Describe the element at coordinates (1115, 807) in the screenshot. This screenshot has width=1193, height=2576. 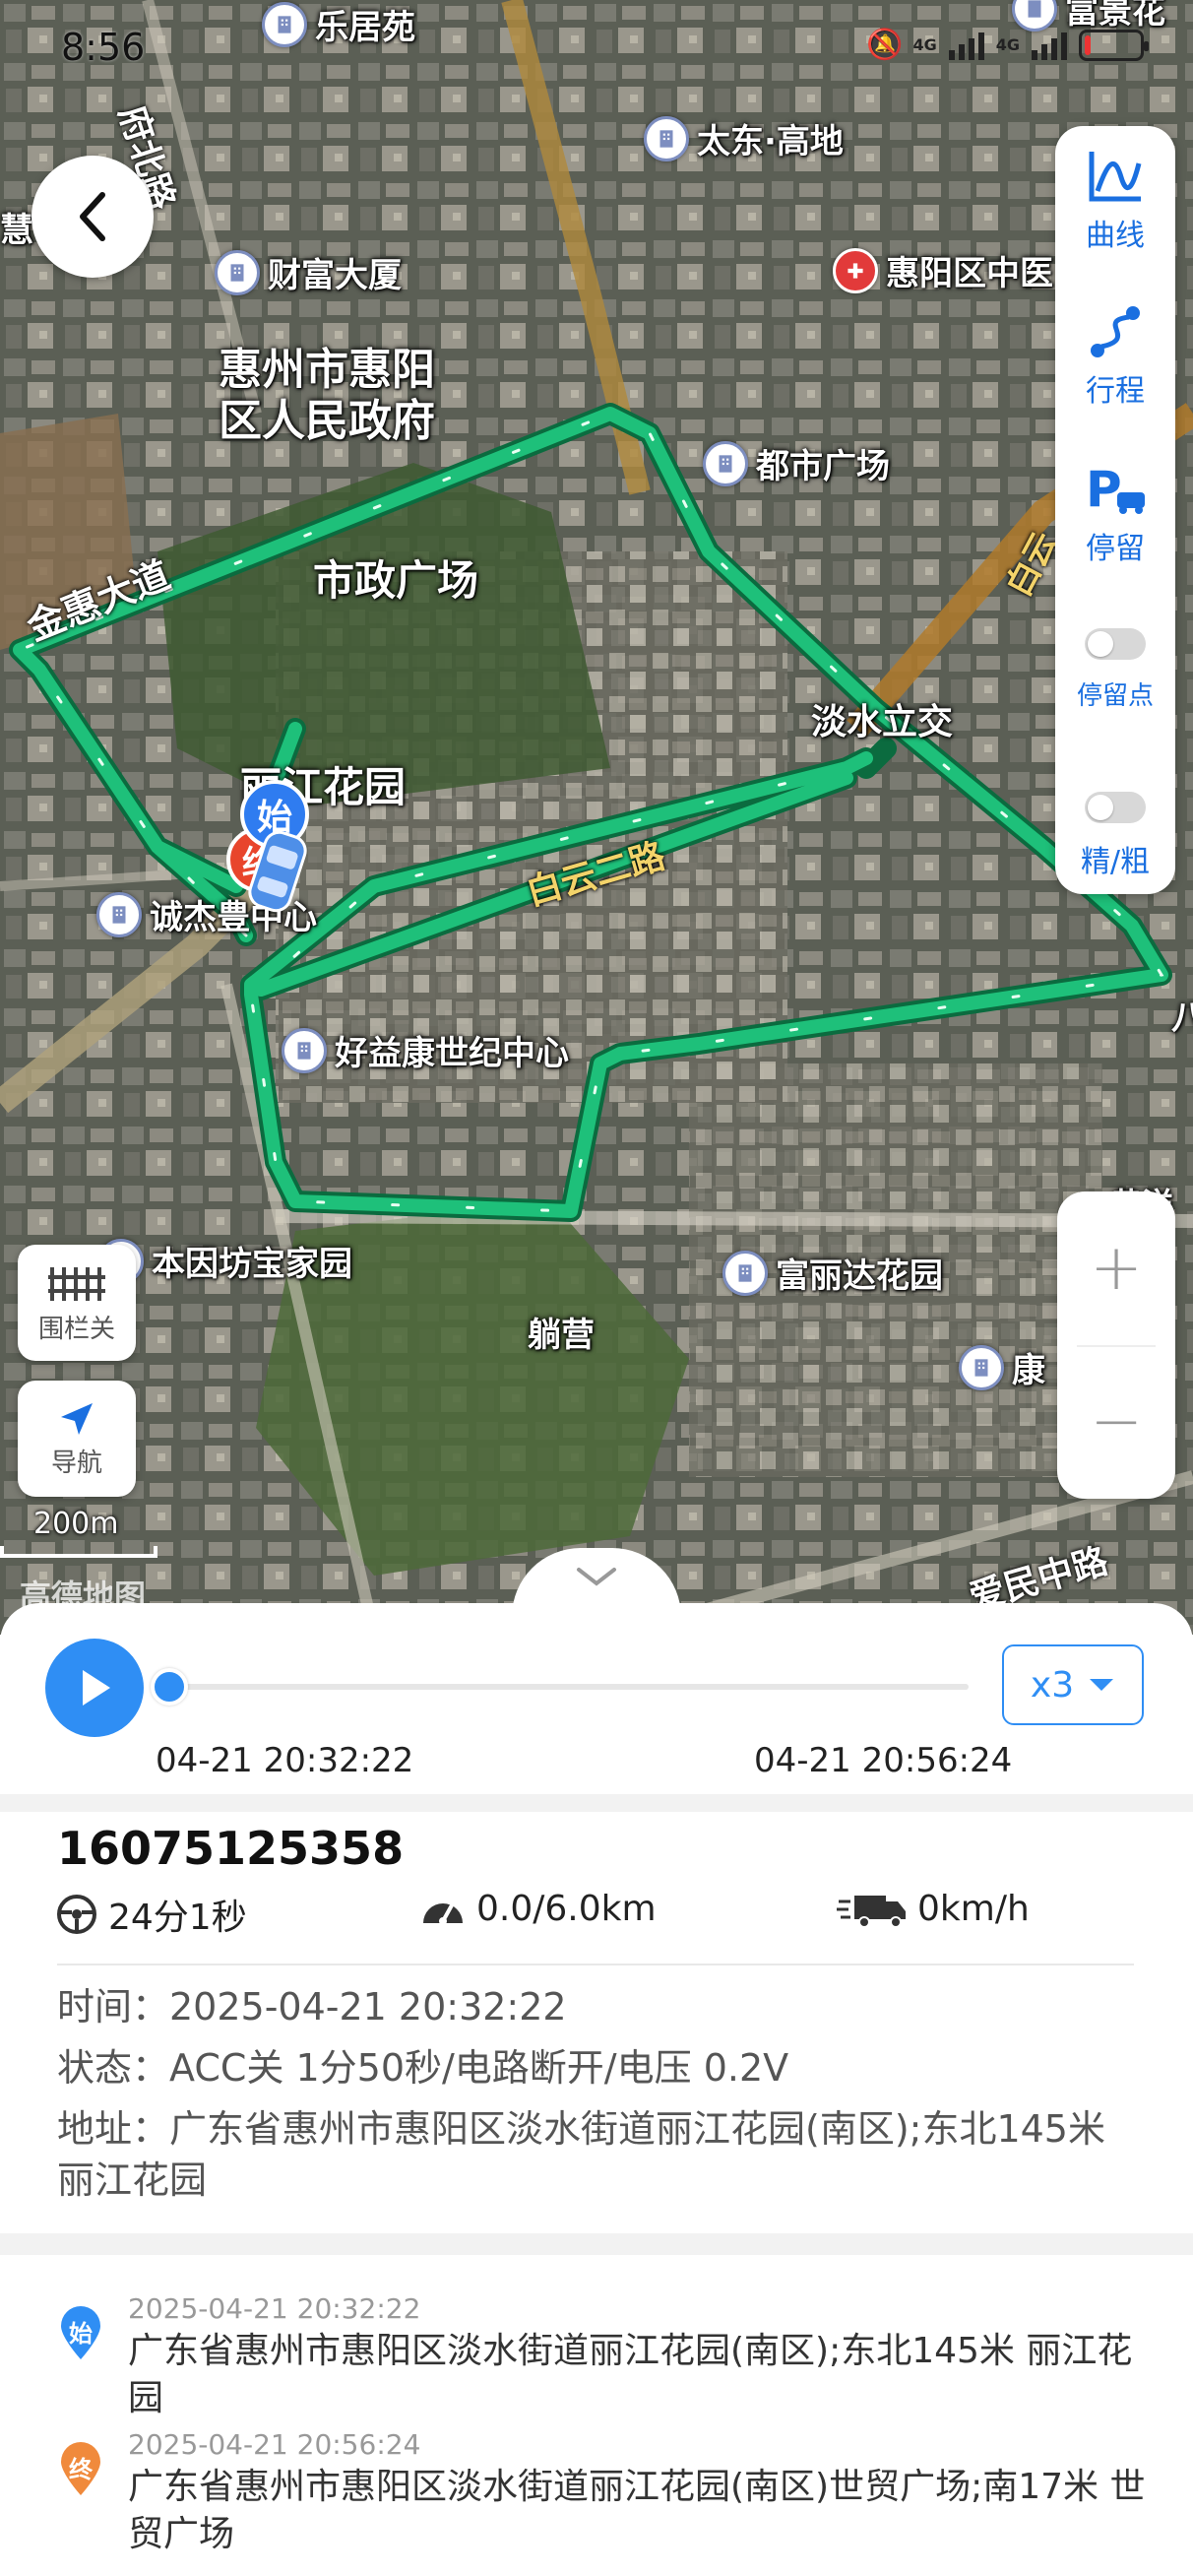
I see `precision-switch` at that location.